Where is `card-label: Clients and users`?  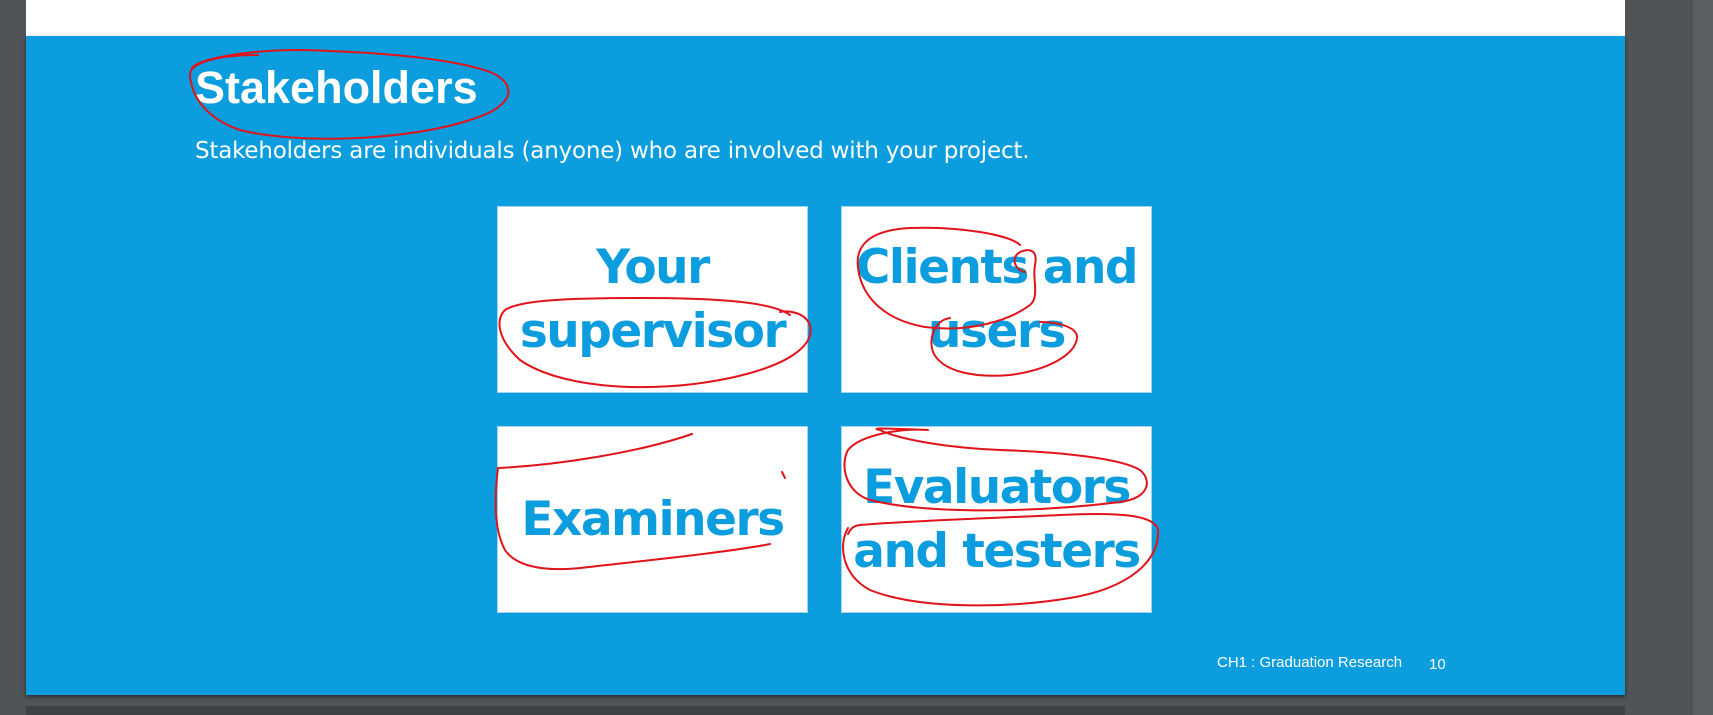 card-label: Clients and users is located at coordinates (997, 299).